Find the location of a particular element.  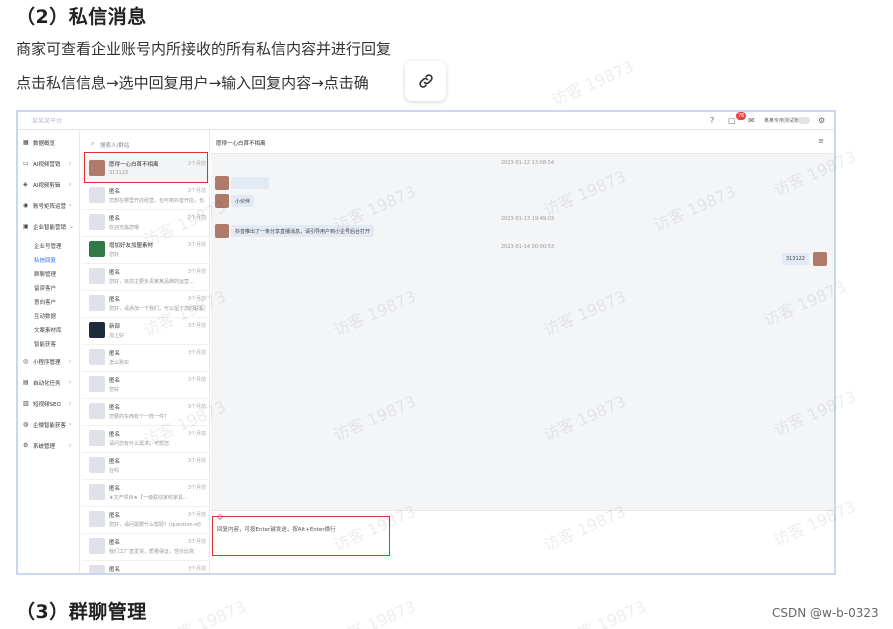

dashboard-icon: ▦ is located at coordinates (26, 142).